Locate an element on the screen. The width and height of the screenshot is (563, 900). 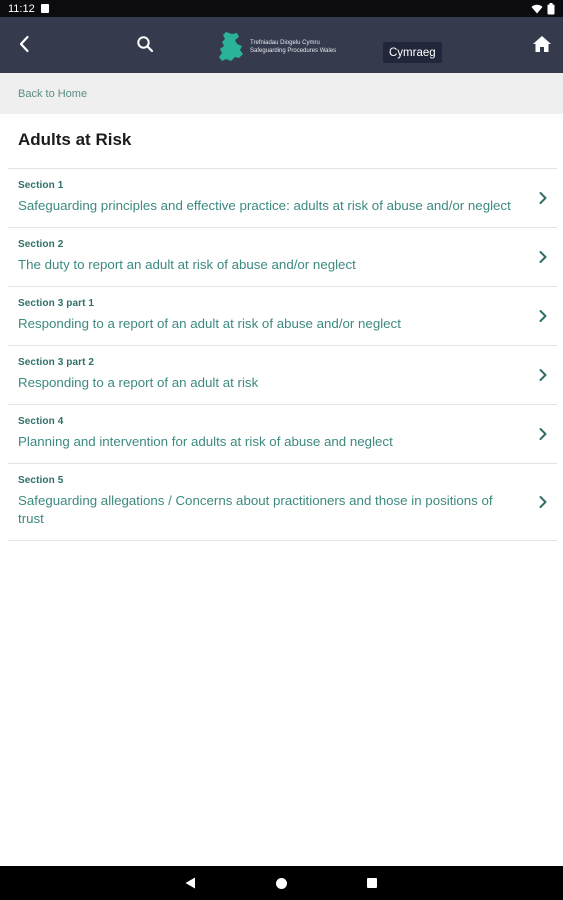
battery-icon is located at coordinates (551, 8).